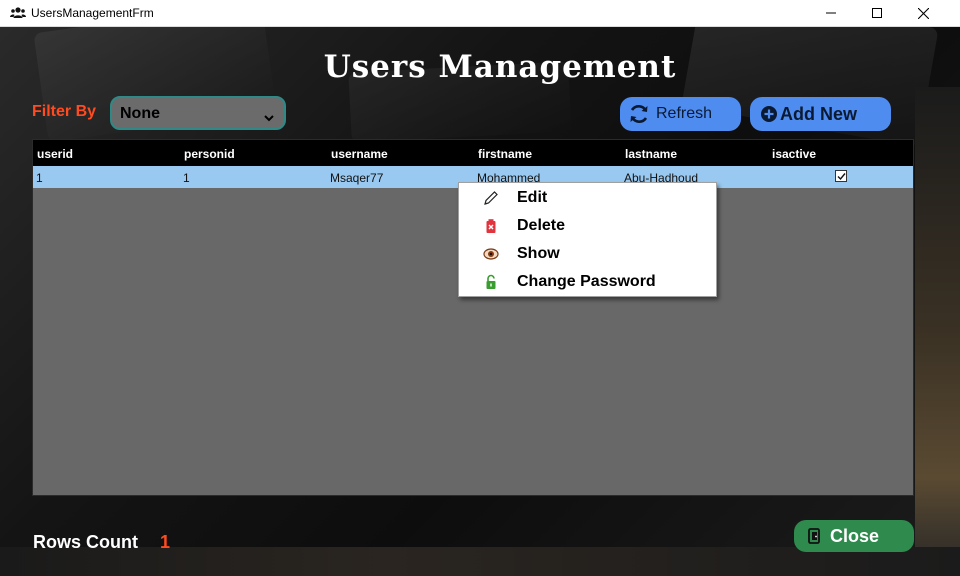 This screenshot has height=576, width=960. Describe the element at coordinates (937, 331) in the screenshot. I see `background-image` at that location.